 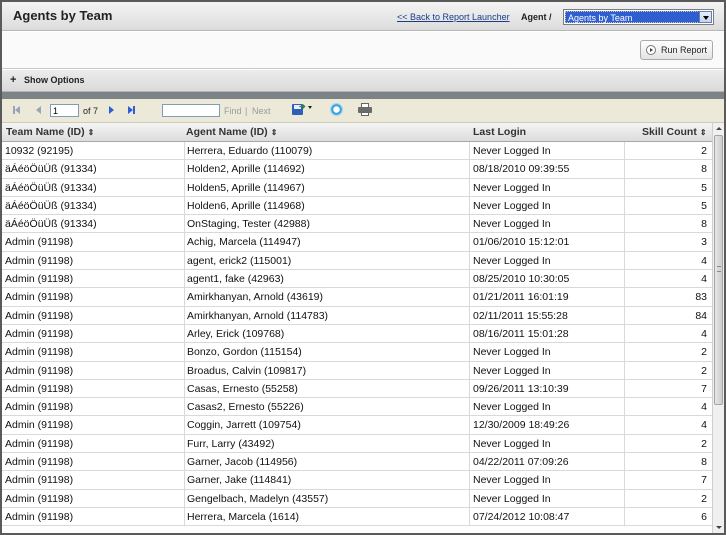 What do you see at coordinates (546, 516) in the screenshot?
I see `last-login-cell: 07/24/2012 10:08:47` at bounding box center [546, 516].